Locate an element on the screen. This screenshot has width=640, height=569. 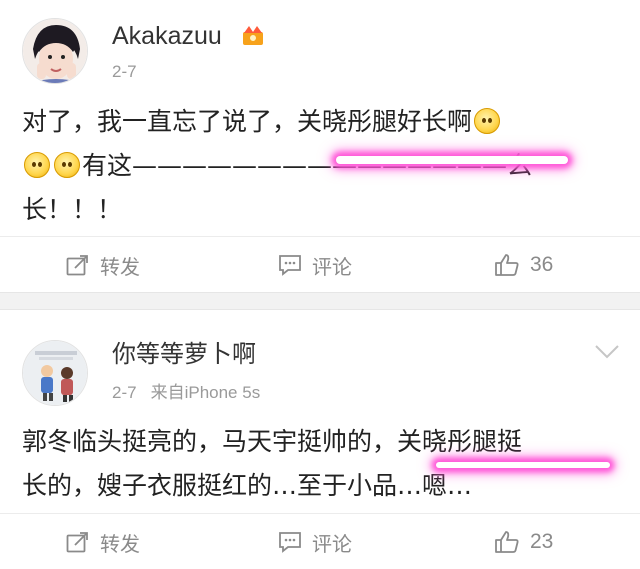
text-line: 郭冬临头挺亮的，马天宇挺帅的，关晓彤腿挺 is located at coordinates (322, 442).